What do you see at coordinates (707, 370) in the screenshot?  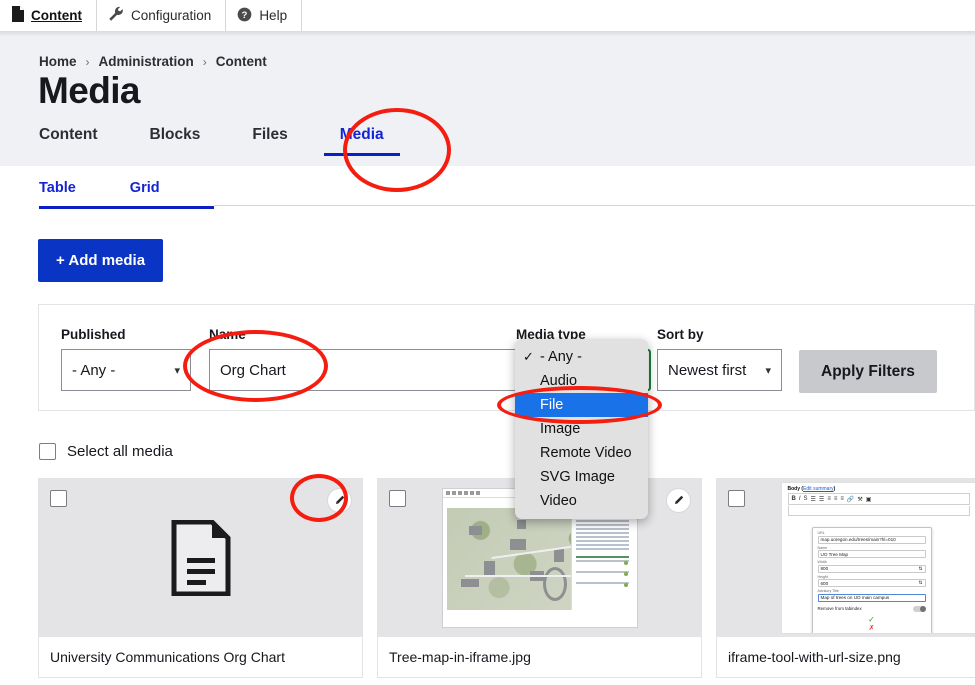 I see `sort-by-select-value: Newest first` at bounding box center [707, 370].